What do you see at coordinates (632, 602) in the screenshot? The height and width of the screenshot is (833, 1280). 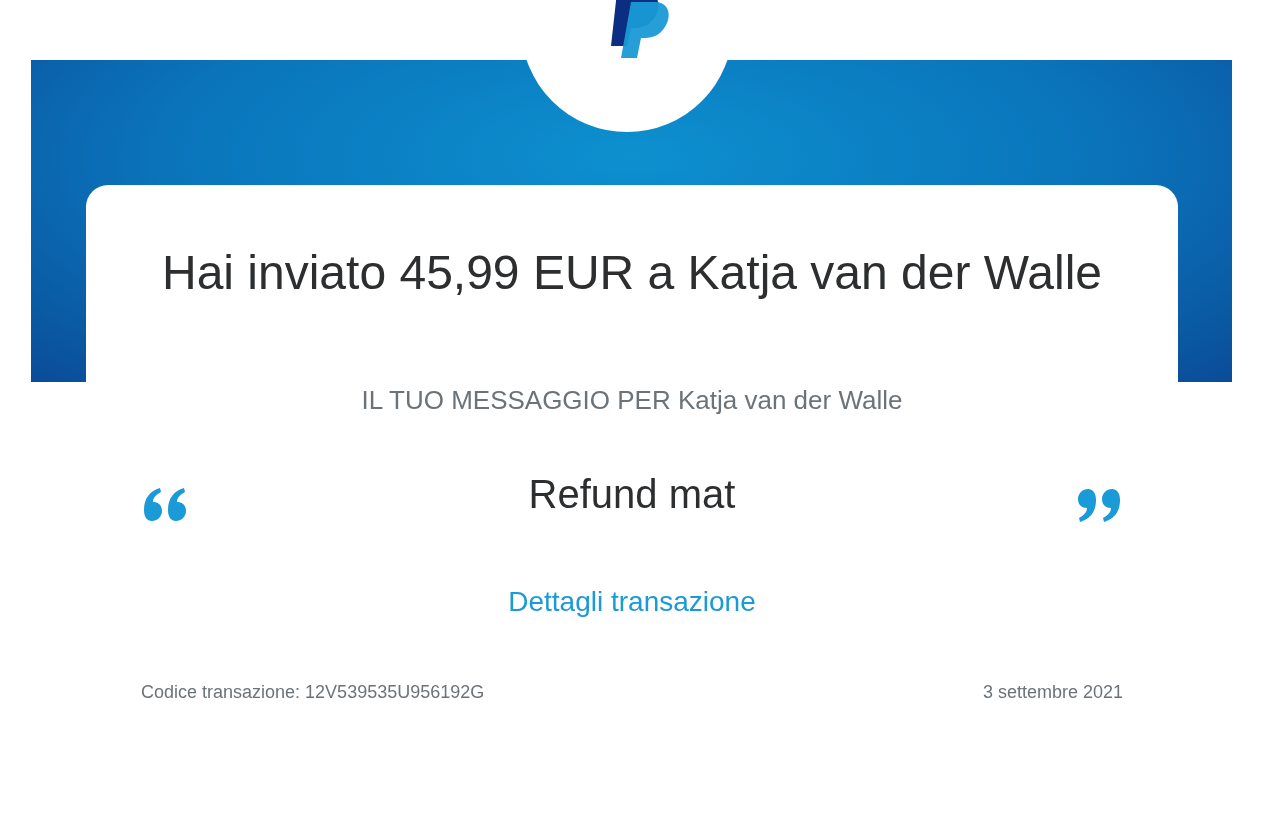 I see `transaction-details-link: Dettagli transazione` at bounding box center [632, 602].